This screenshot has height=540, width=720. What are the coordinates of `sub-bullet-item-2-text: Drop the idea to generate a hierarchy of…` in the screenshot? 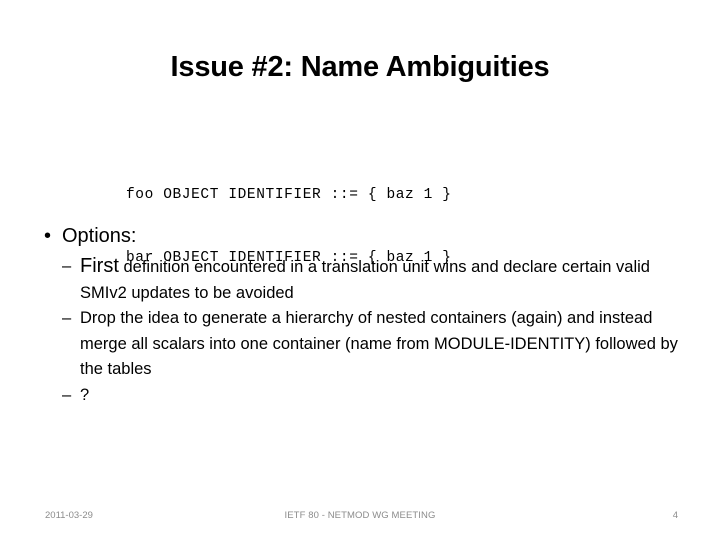 It's located at (379, 343).